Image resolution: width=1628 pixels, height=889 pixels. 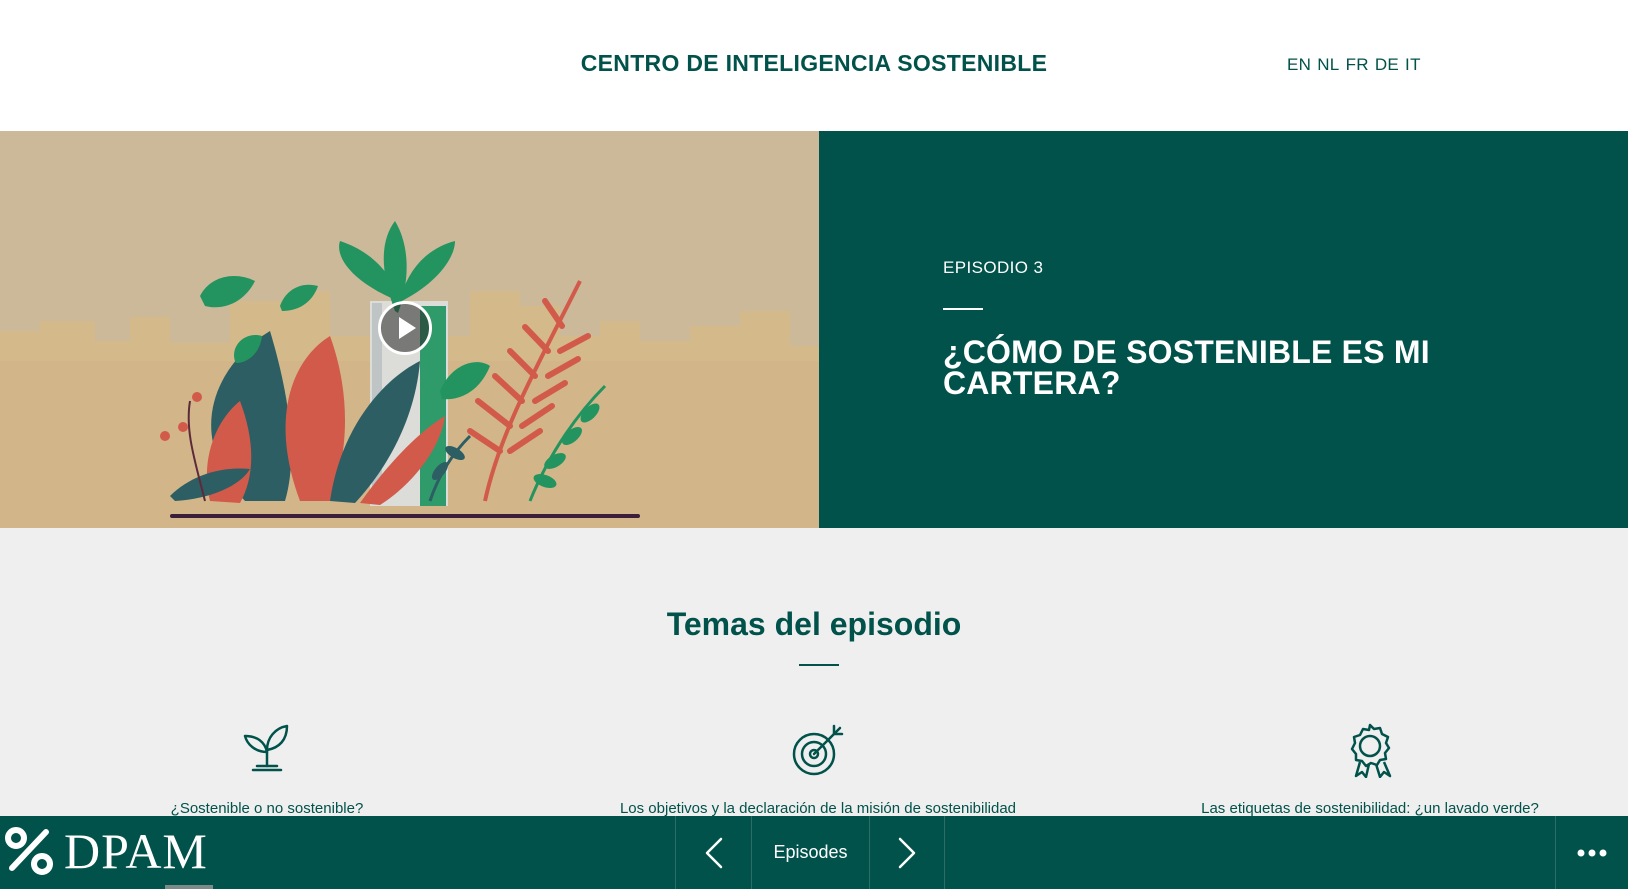 What do you see at coordinates (136, 851) in the screenshot?
I see `logo-text: DPAM` at bounding box center [136, 851].